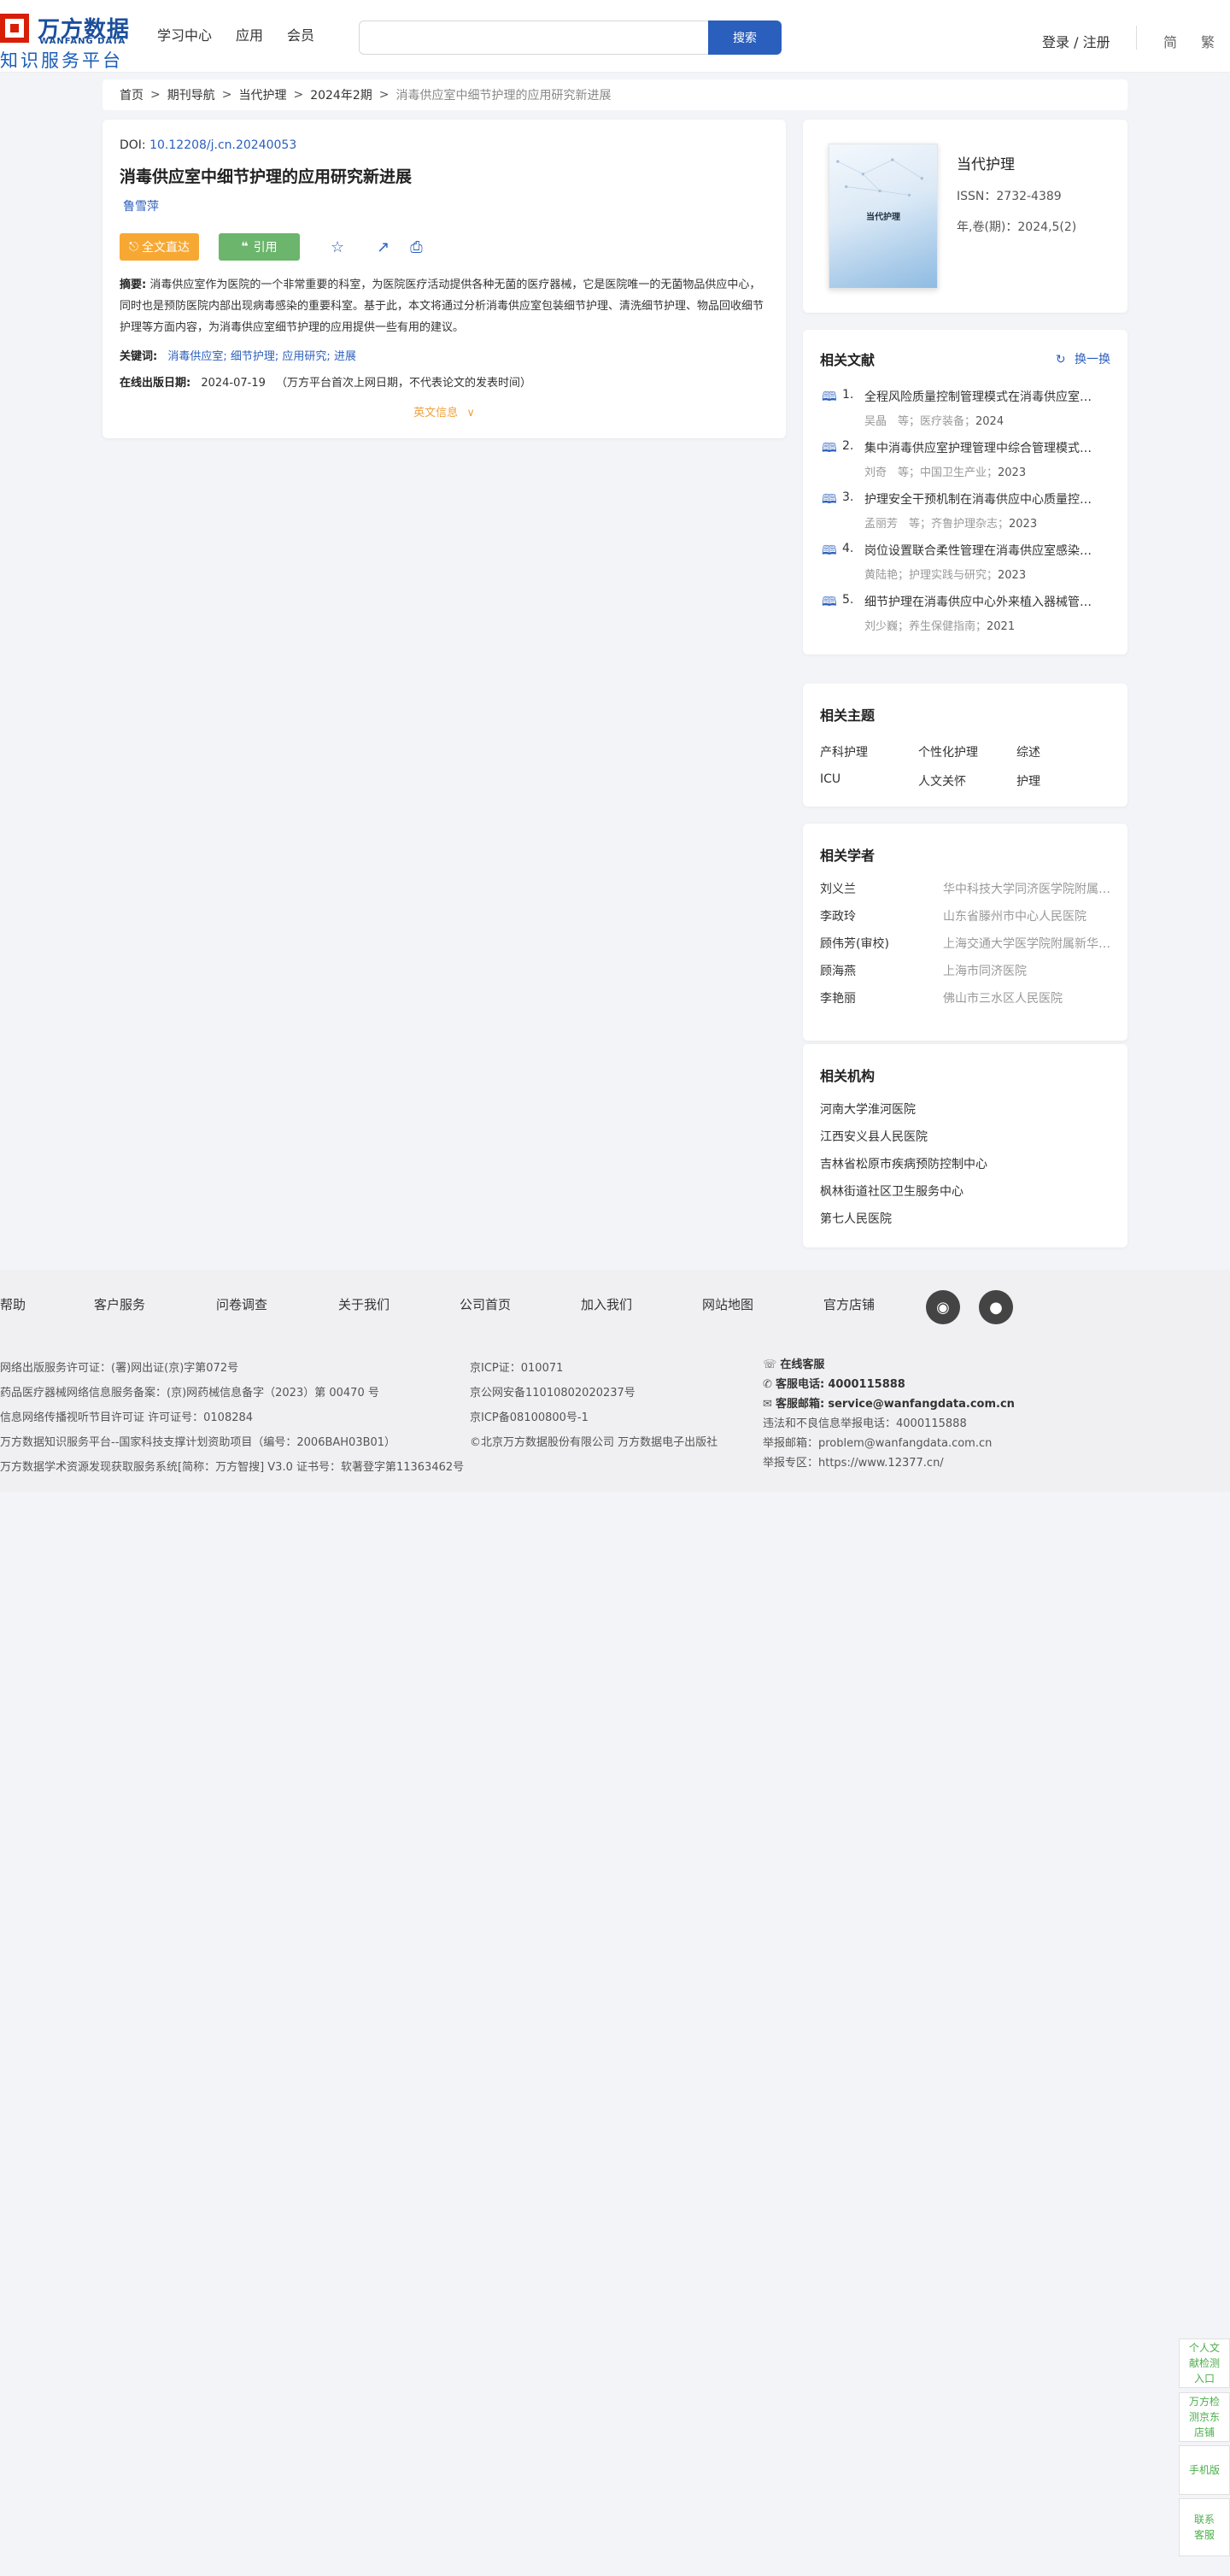 The image size is (1230, 2576). Describe the element at coordinates (196, 356) in the screenshot. I see `keyword-link: 消毒供应室;` at that location.